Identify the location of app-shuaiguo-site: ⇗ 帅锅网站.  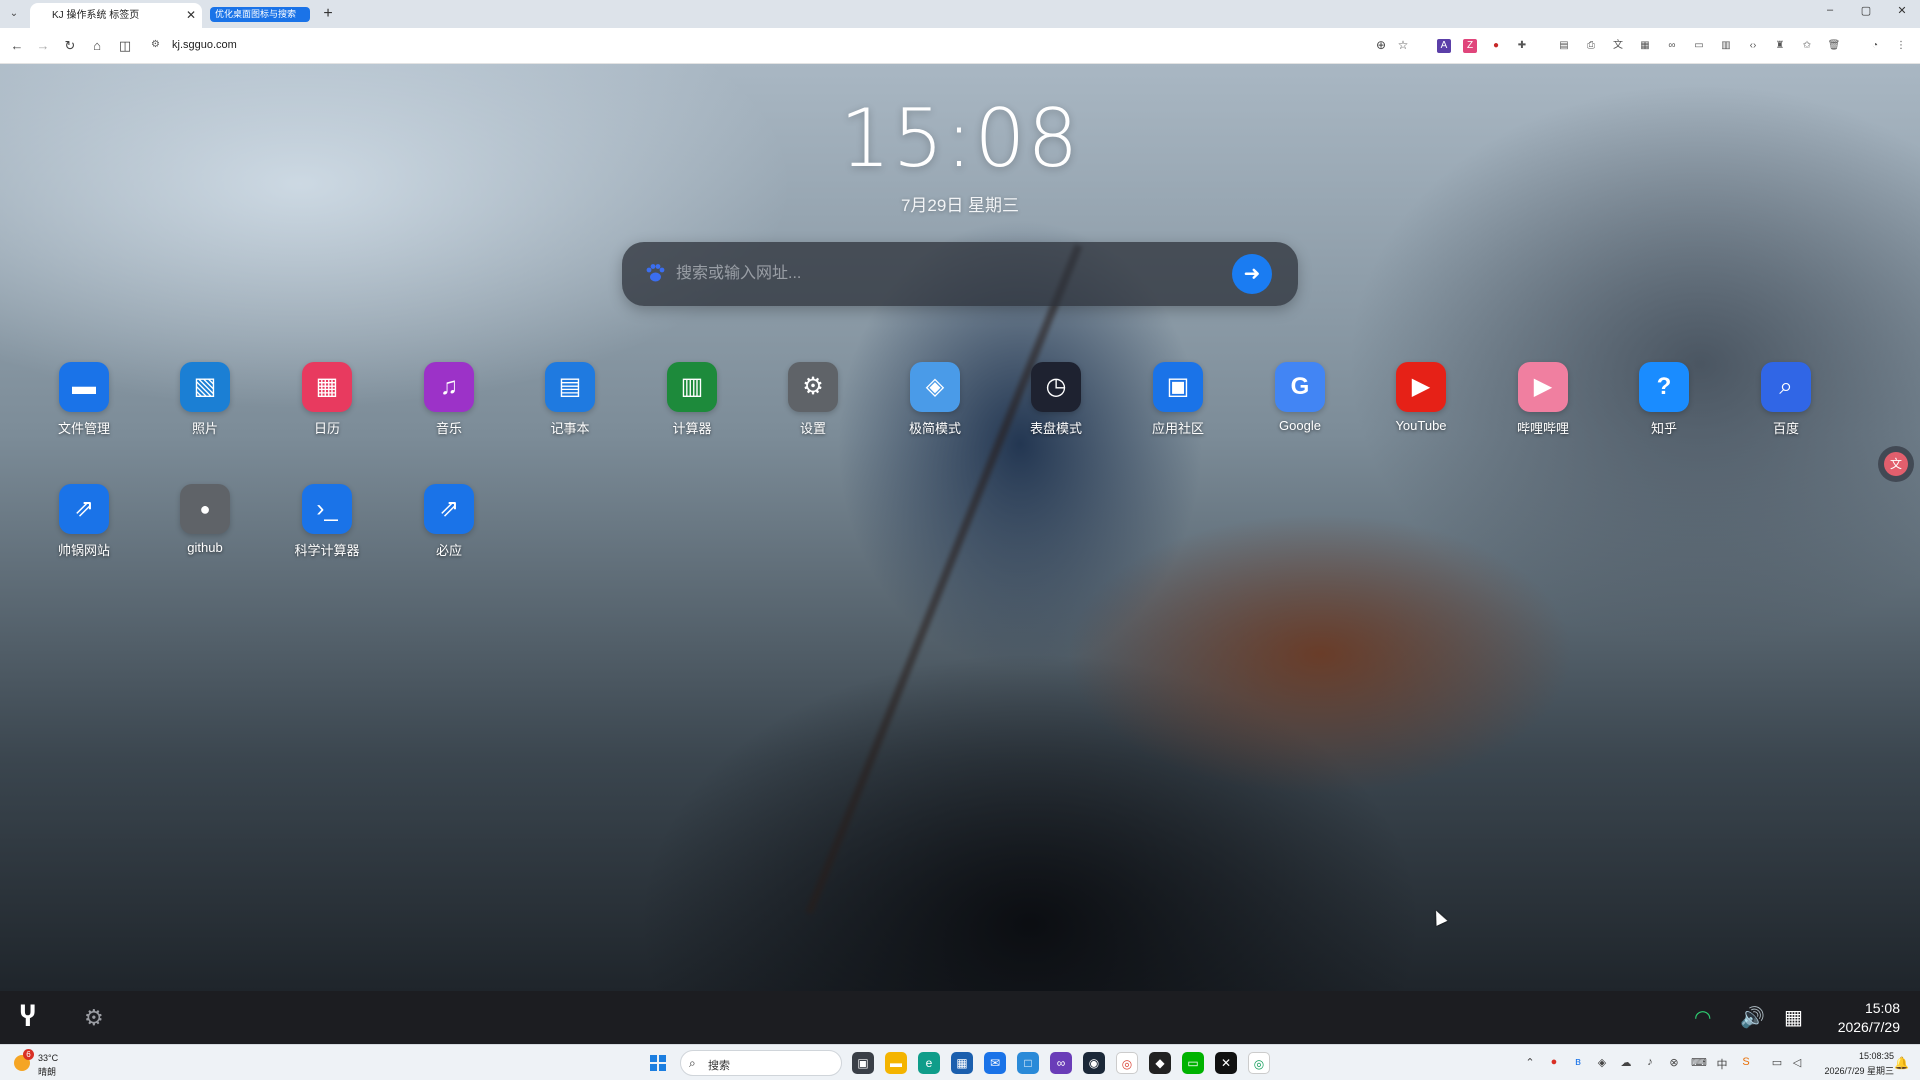
(84, 529).